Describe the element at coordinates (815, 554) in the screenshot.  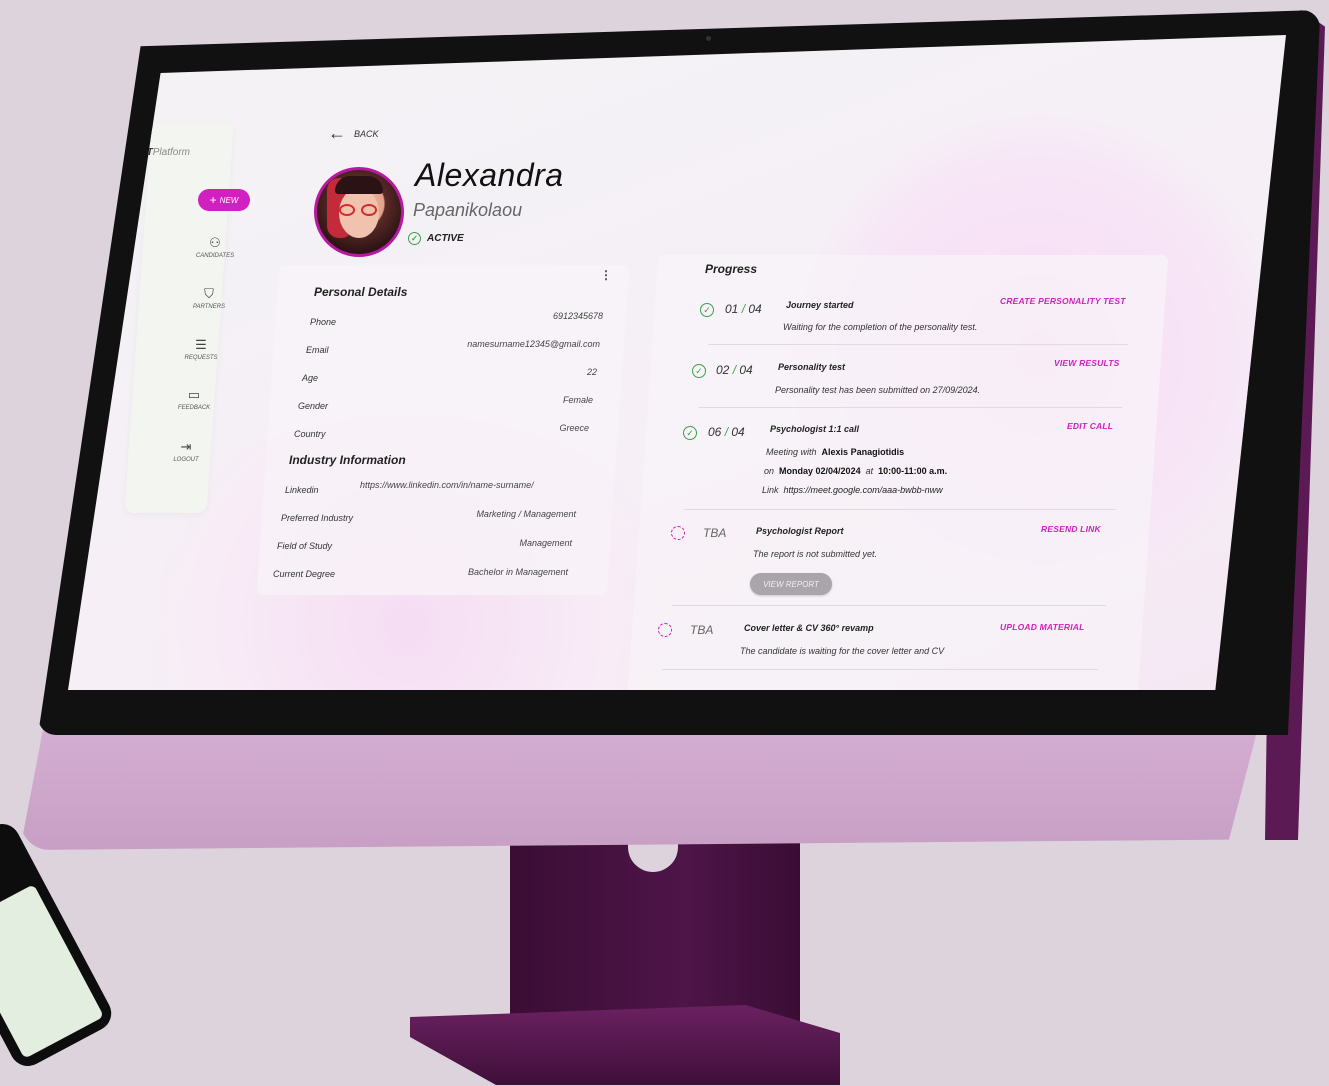
I see `step-description: The report is not submitted yet.` at that location.